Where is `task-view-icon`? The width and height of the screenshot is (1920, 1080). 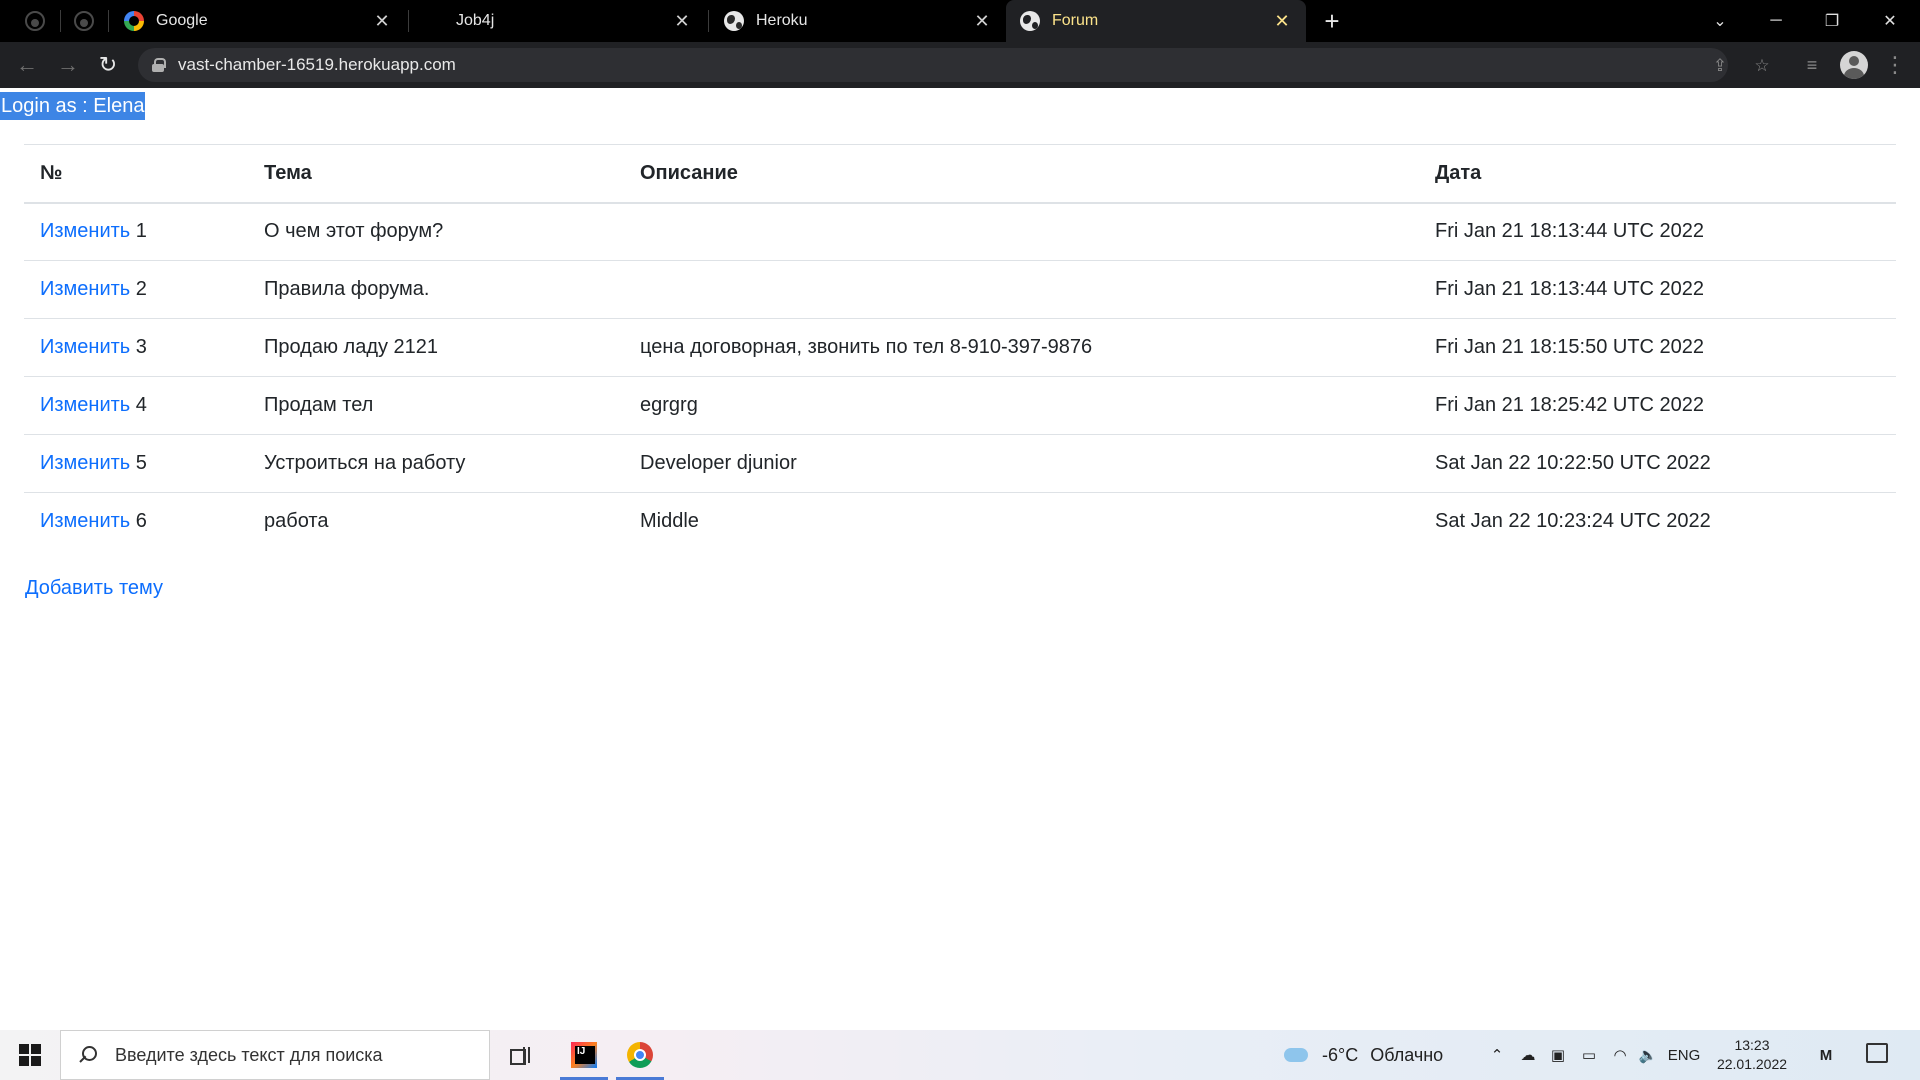 task-view-icon is located at coordinates (520, 1056).